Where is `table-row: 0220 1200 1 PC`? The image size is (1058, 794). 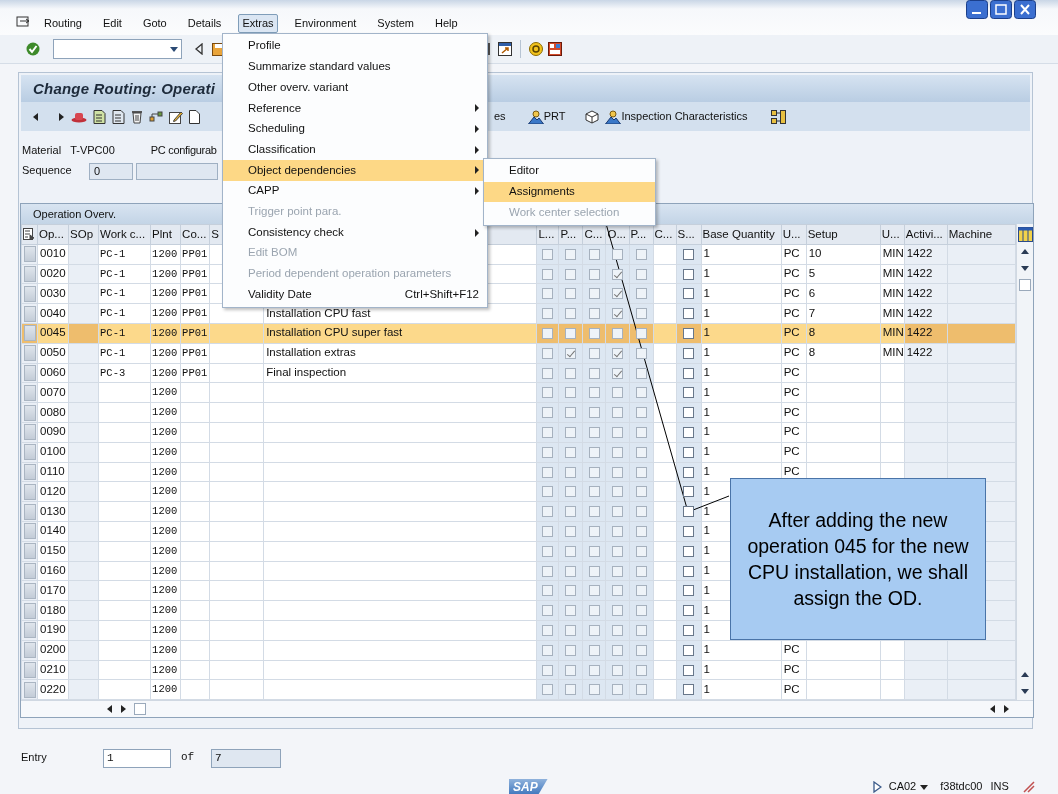 table-row: 0220 1200 1 PC is located at coordinates (518, 689).